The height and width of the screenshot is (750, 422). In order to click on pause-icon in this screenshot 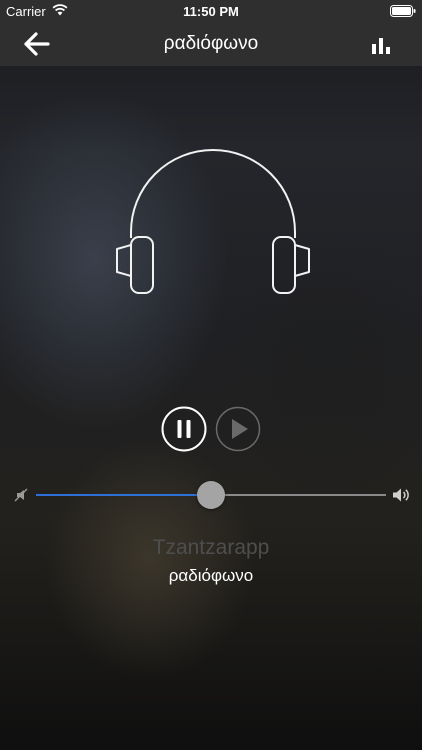, I will do `click(184, 429)`.